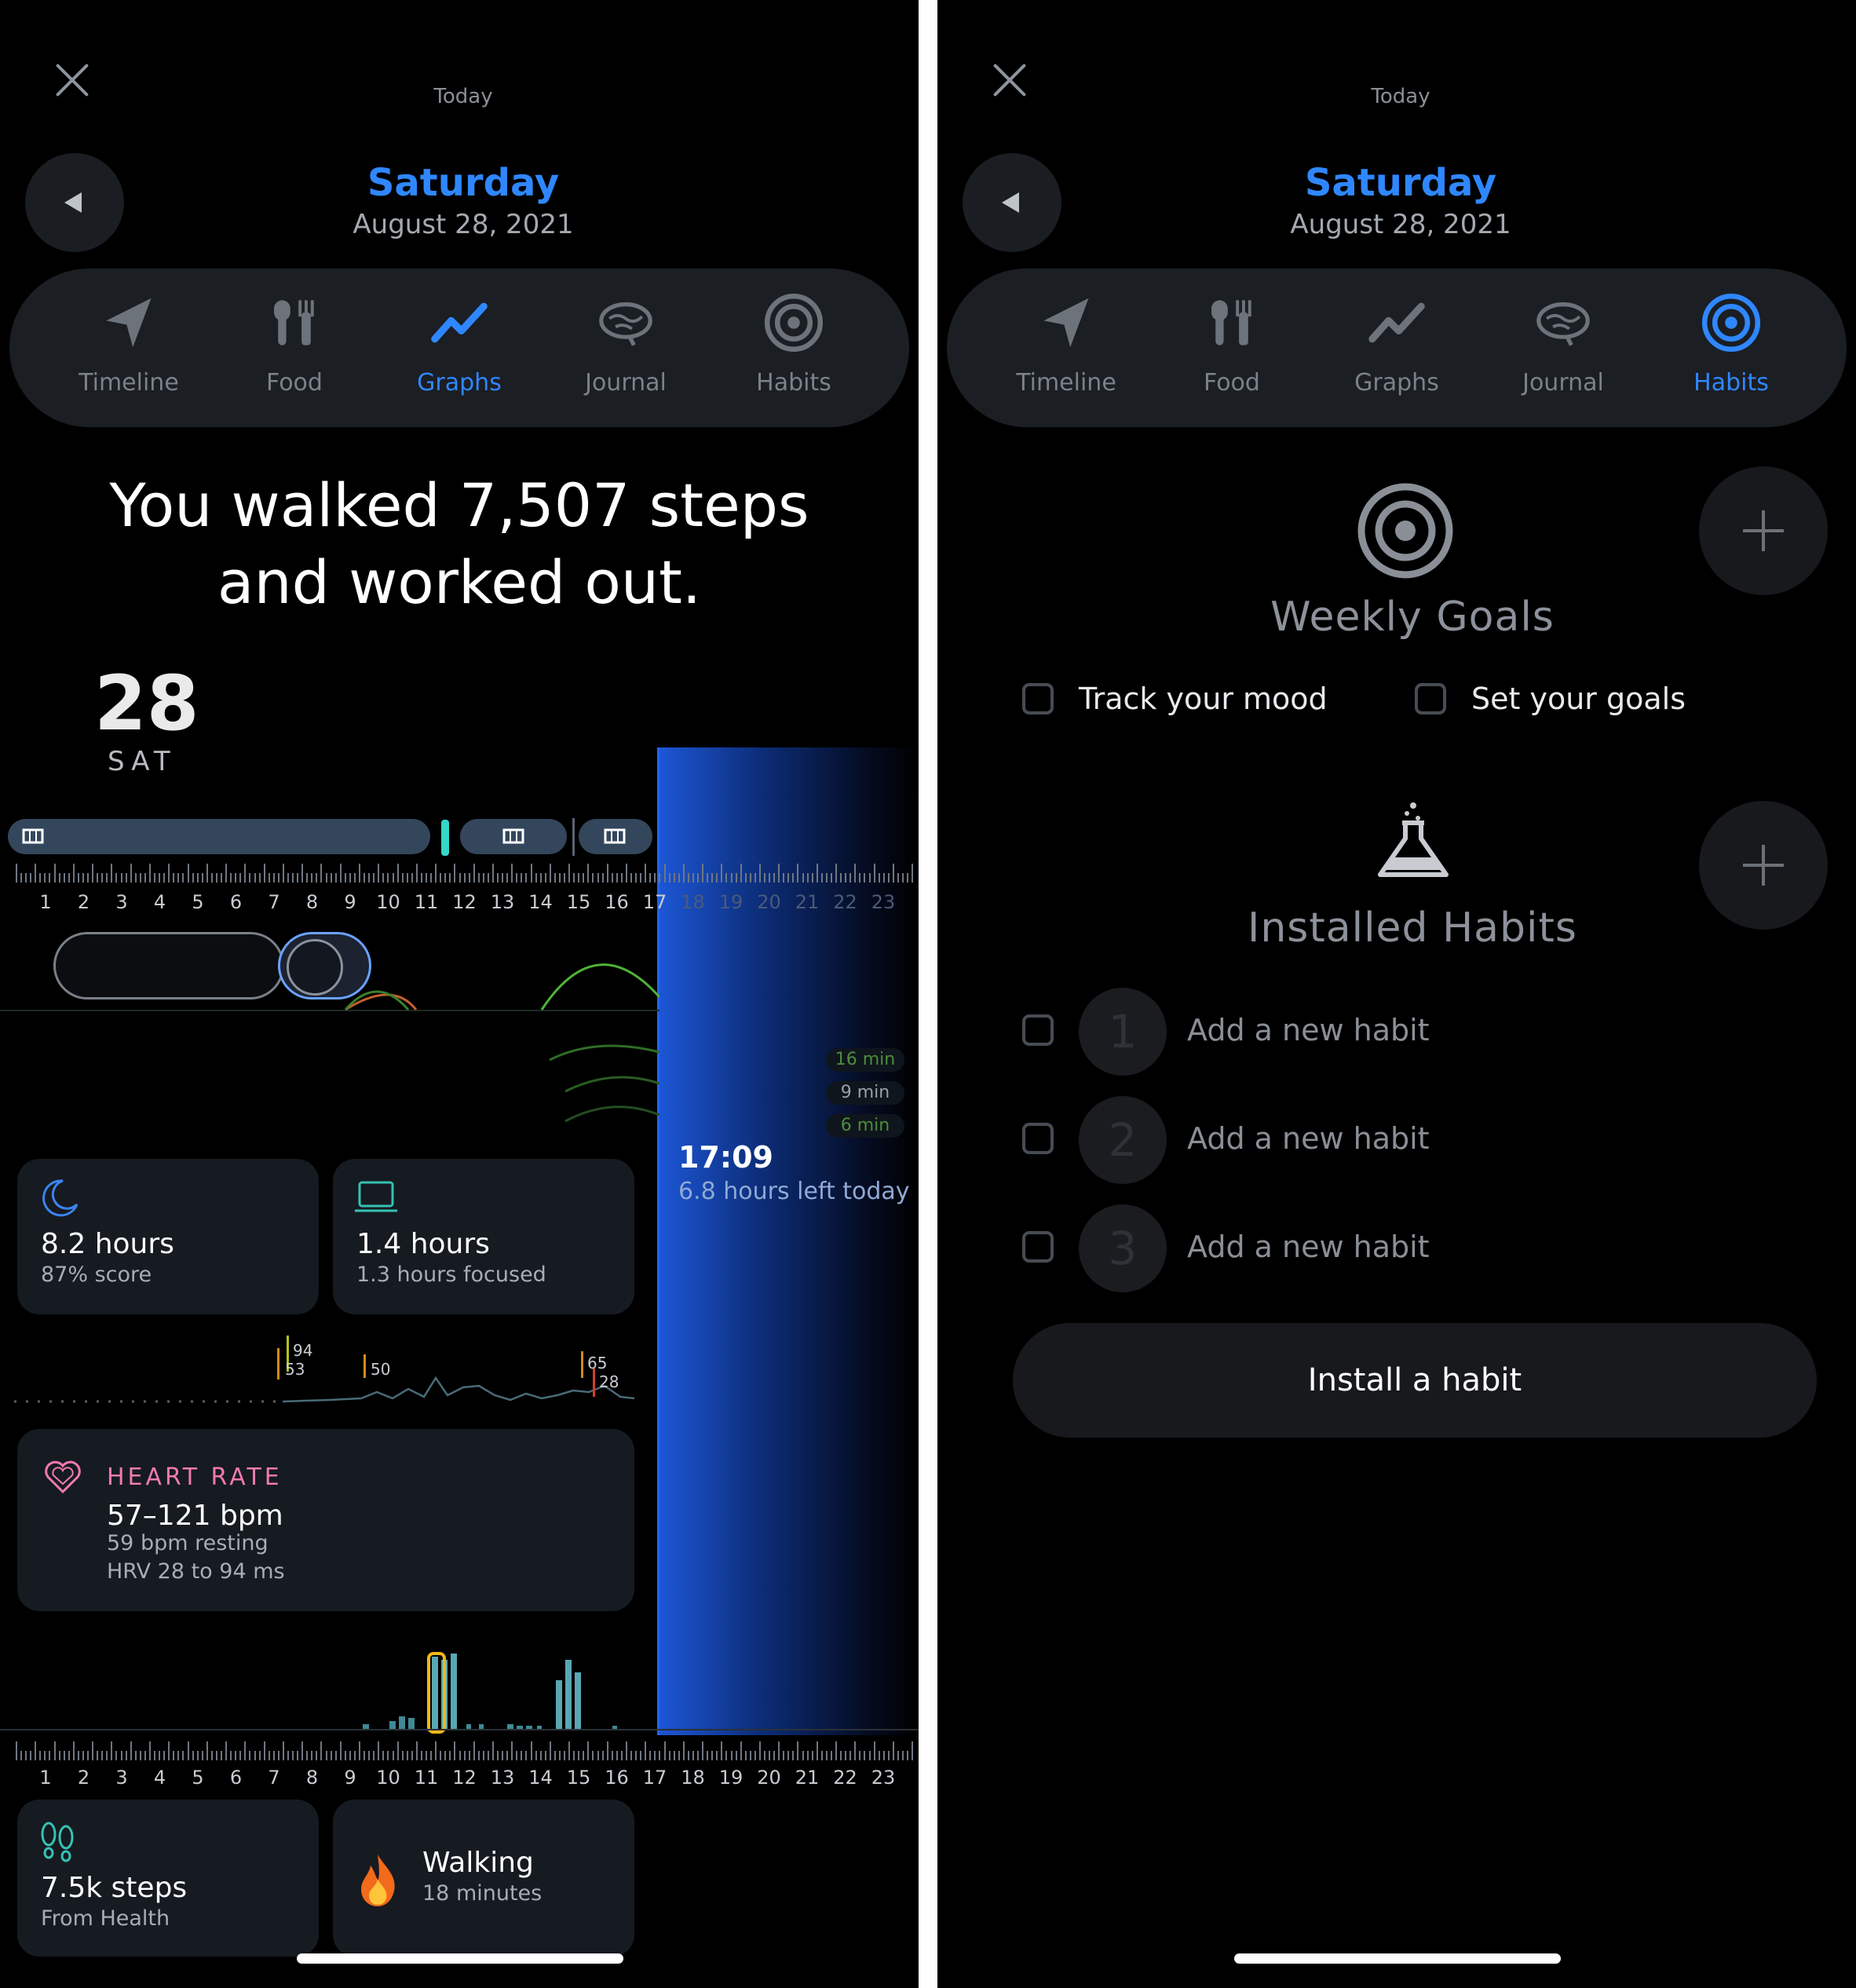  I want to click on heart-rate-label: HEART RATE, so click(195, 1477).